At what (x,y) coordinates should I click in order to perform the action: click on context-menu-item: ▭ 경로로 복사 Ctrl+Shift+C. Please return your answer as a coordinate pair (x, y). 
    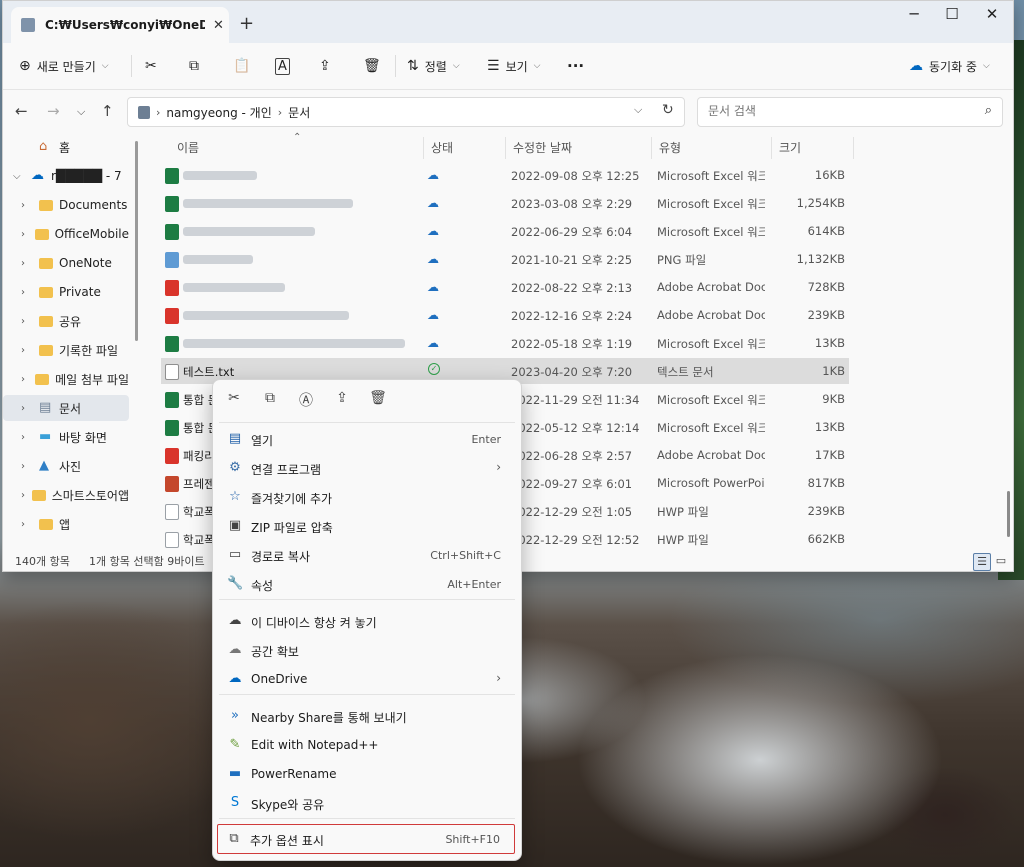
    Looking at the image, I should click on (367, 555).